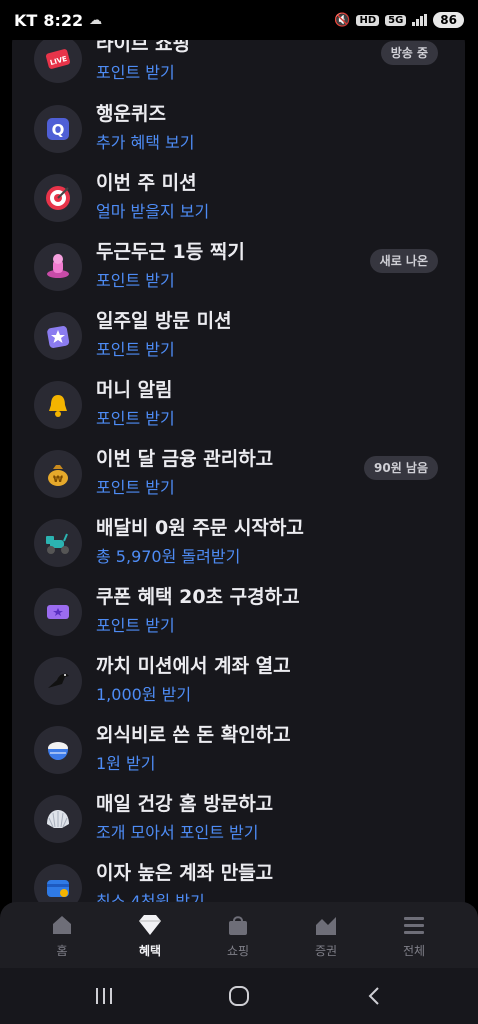 The image size is (478, 1024). I want to click on tab-label: 증권, so click(326, 951).